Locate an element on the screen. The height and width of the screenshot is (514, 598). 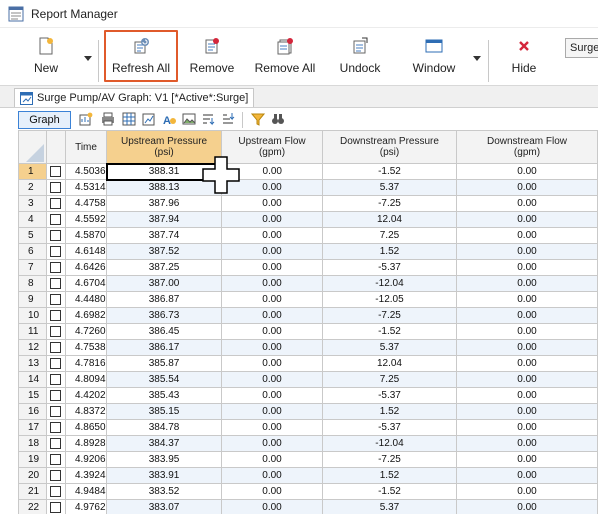
table-row: 5 4.5870 387.74 0.00 7.25 0.00 is located at coordinates (308, 235).